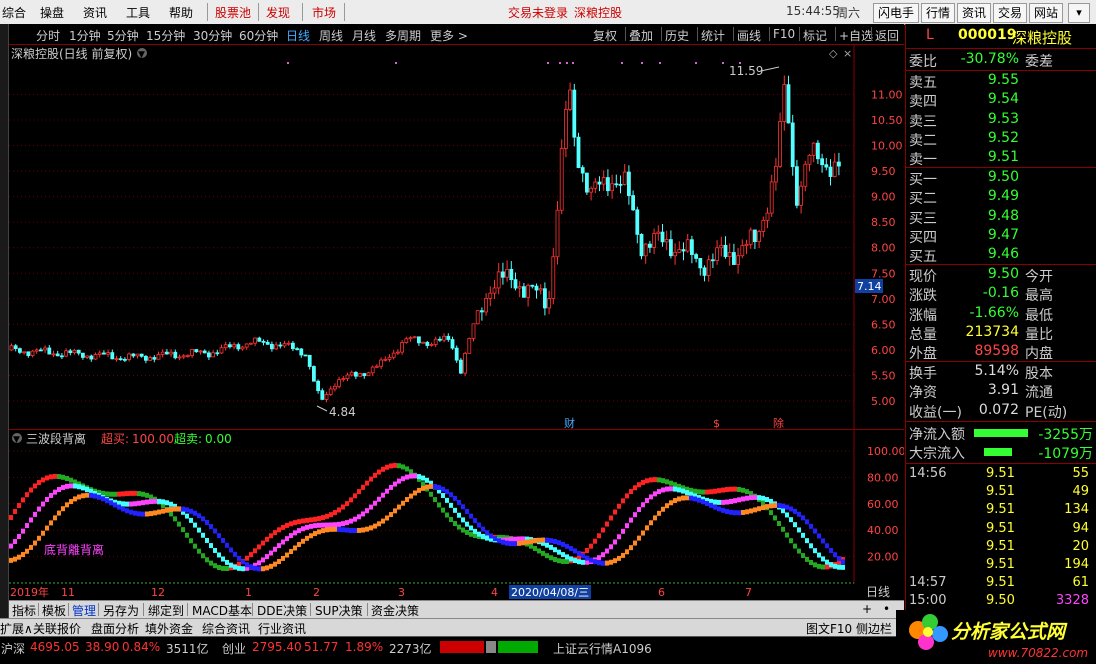  What do you see at coordinates (123, 35) in the screenshot?
I see `period-5min: 5分钟` at bounding box center [123, 35].